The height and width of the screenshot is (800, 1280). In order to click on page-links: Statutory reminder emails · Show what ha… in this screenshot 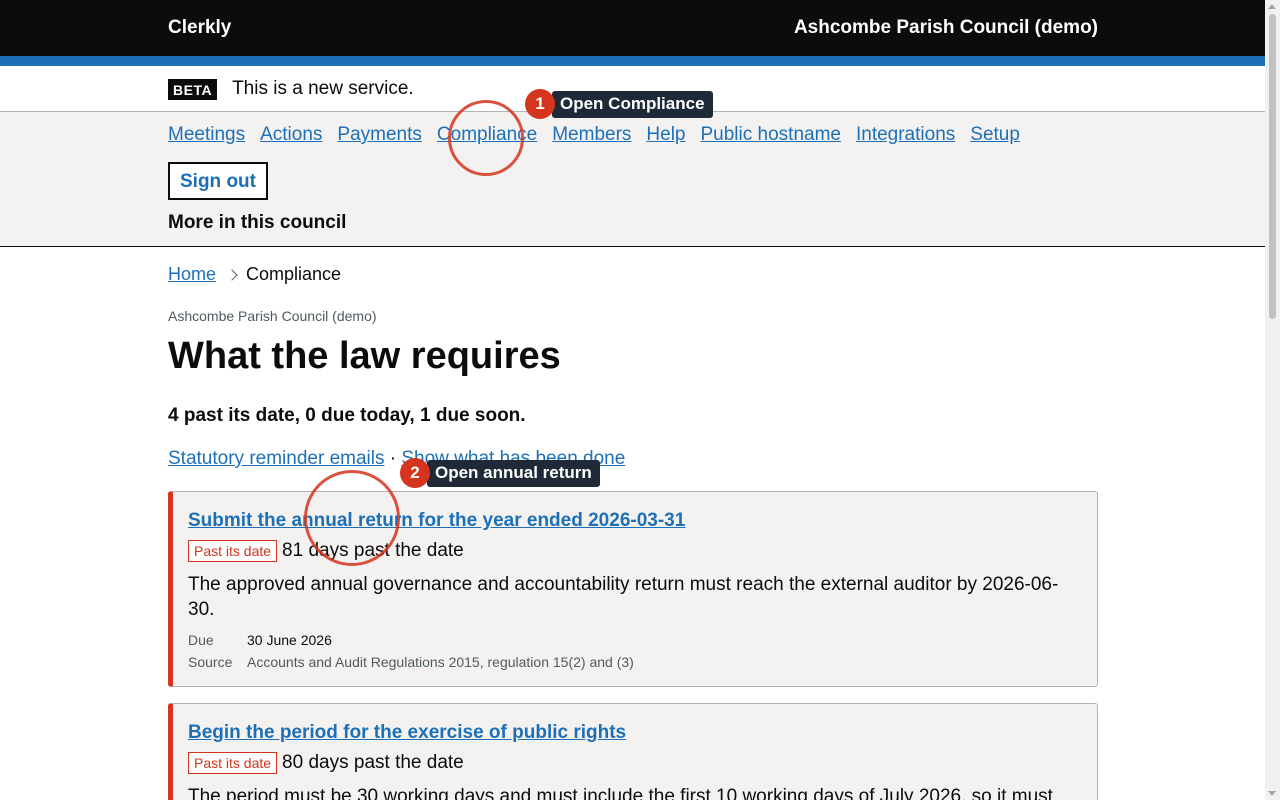, I will do `click(633, 459)`.